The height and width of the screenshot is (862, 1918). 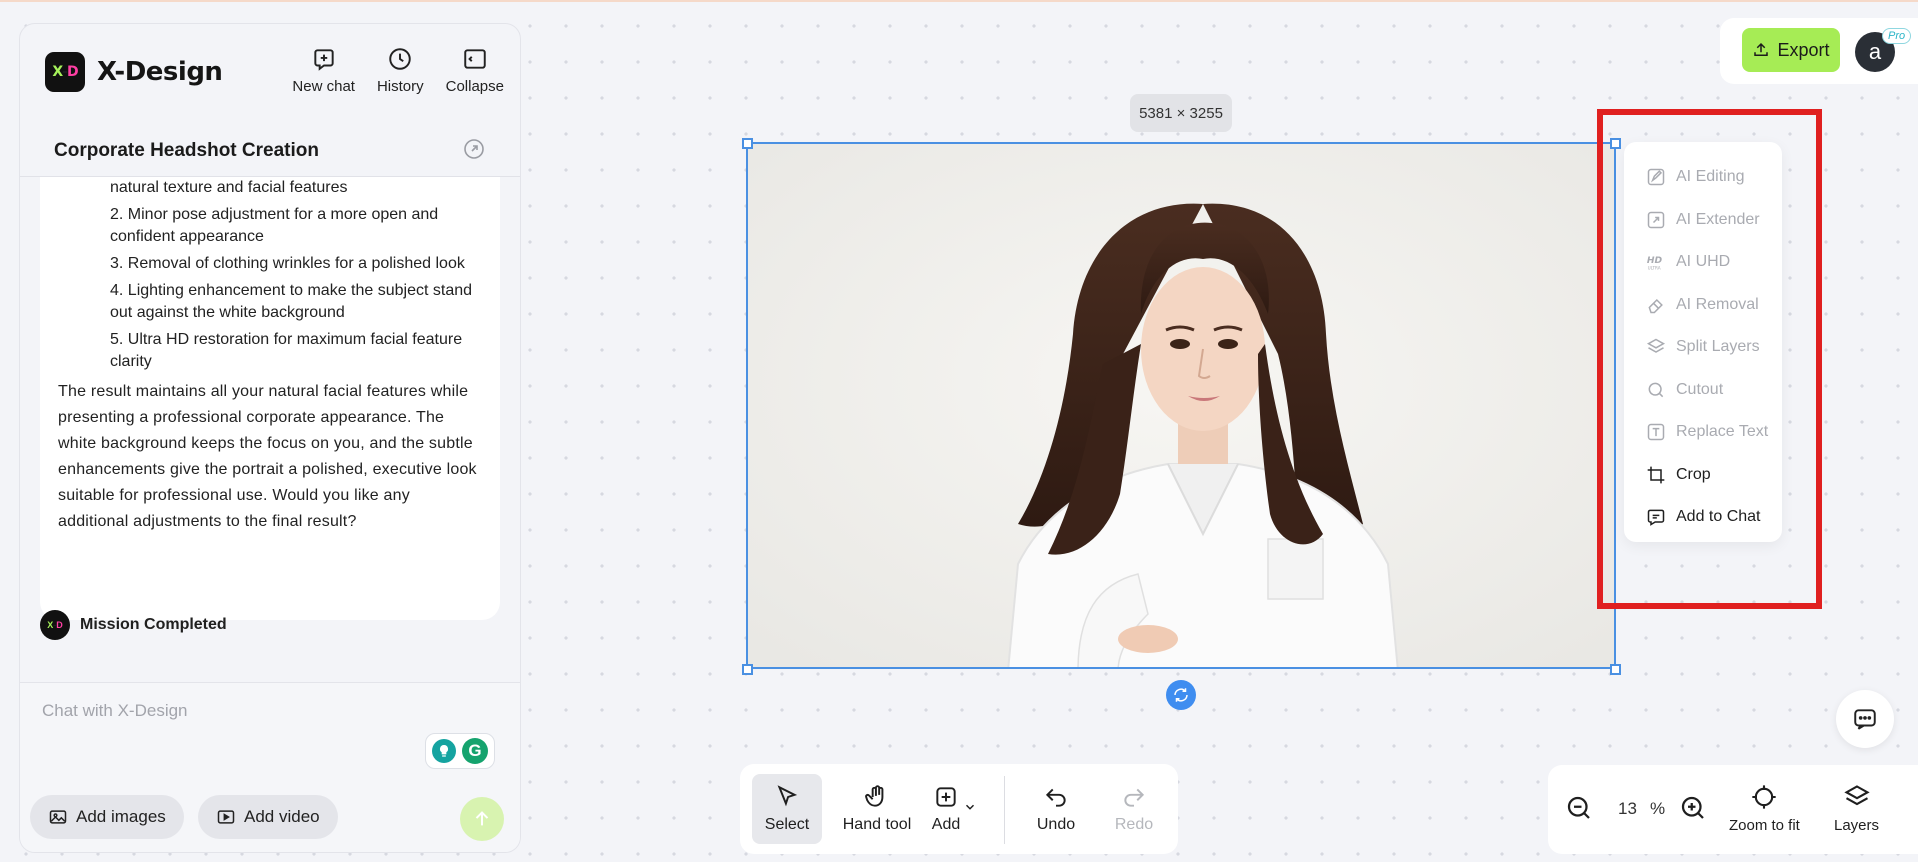 What do you see at coordinates (1700, 389) in the screenshot?
I see `menu-label: Cutout` at bounding box center [1700, 389].